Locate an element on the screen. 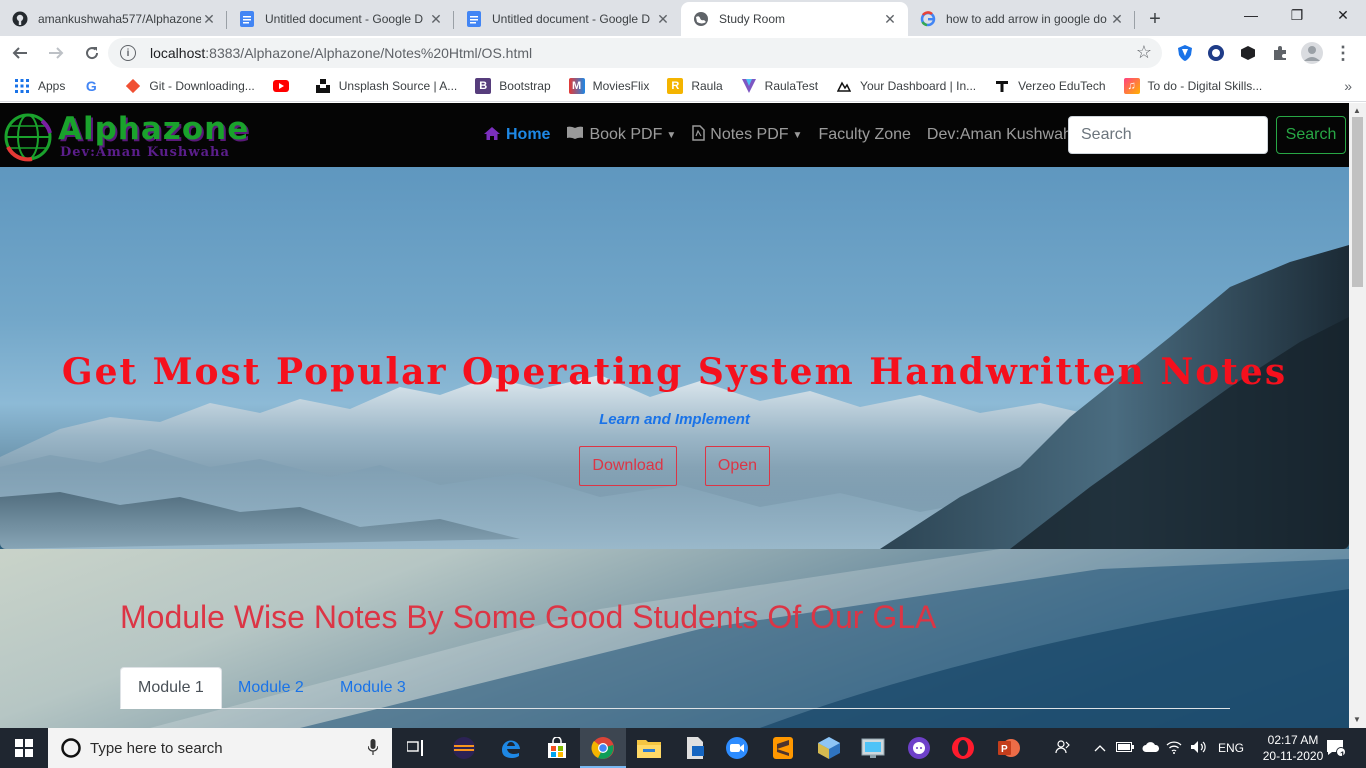 This screenshot has height=768, width=1366. nav-faculty-zone: Faculty Zone is located at coordinates (864, 135).